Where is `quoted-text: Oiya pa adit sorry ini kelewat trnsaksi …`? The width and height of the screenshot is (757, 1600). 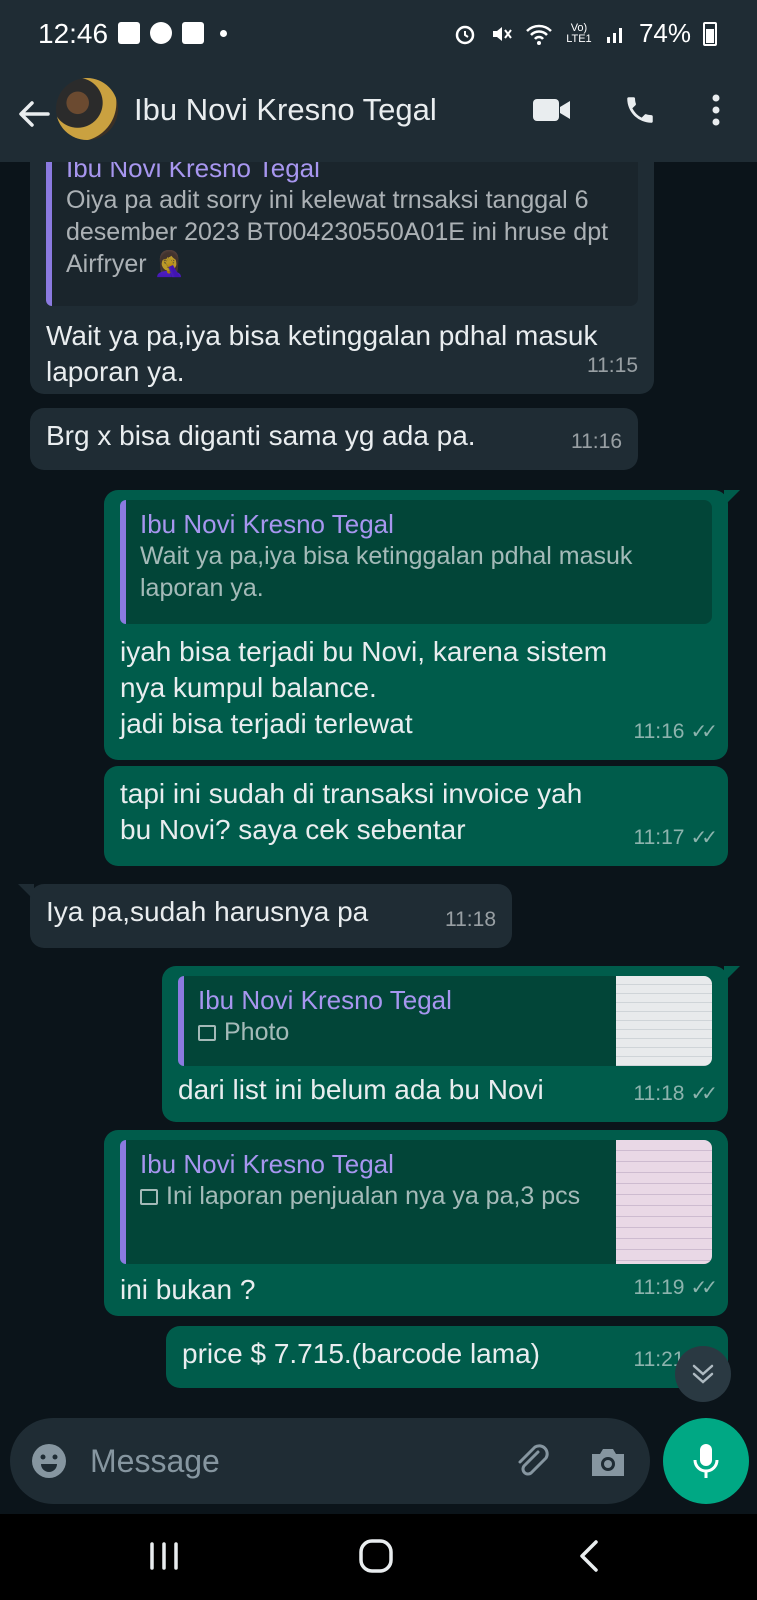 quoted-text: Oiya pa adit sorry ini kelewat trnsaksi … is located at coordinates (337, 232).